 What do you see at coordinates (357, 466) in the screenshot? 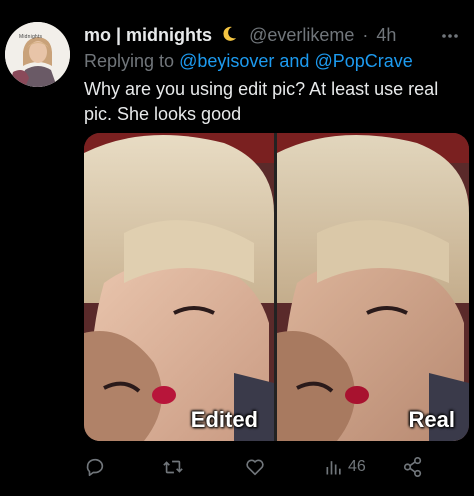
I see `views-count: 46` at bounding box center [357, 466].